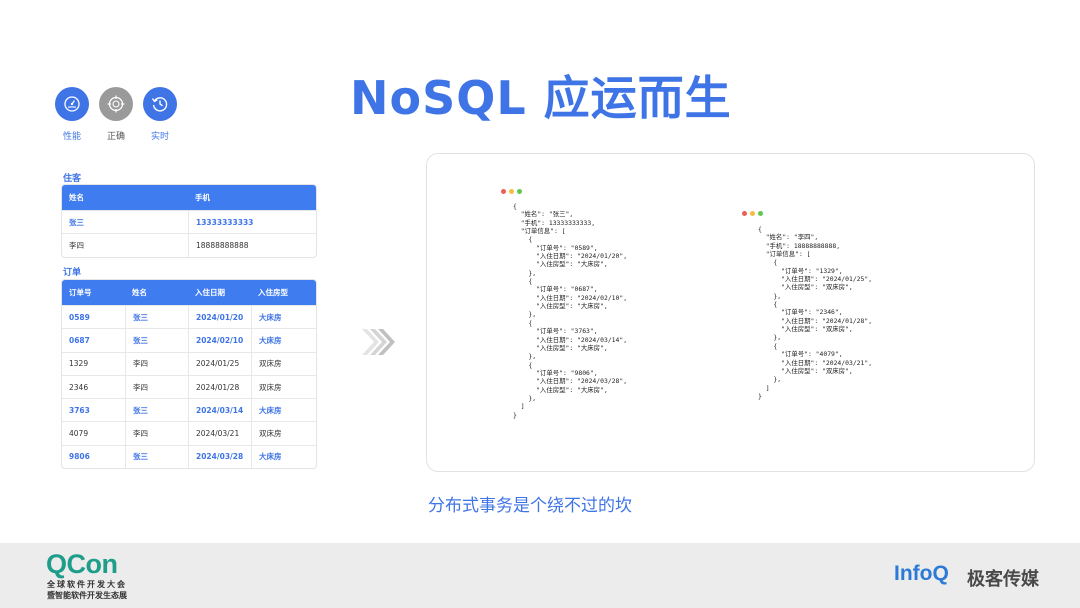 Image resolution: width=1080 pixels, height=608 pixels. Describe the element at coordinates (93, 386) in the screenshot. I see `table-cell: 2346` at that location.